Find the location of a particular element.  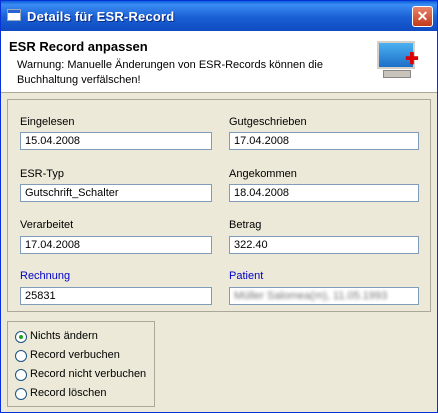

esr-typ-label: ESR-Typ is located at coordinates (42, 174).